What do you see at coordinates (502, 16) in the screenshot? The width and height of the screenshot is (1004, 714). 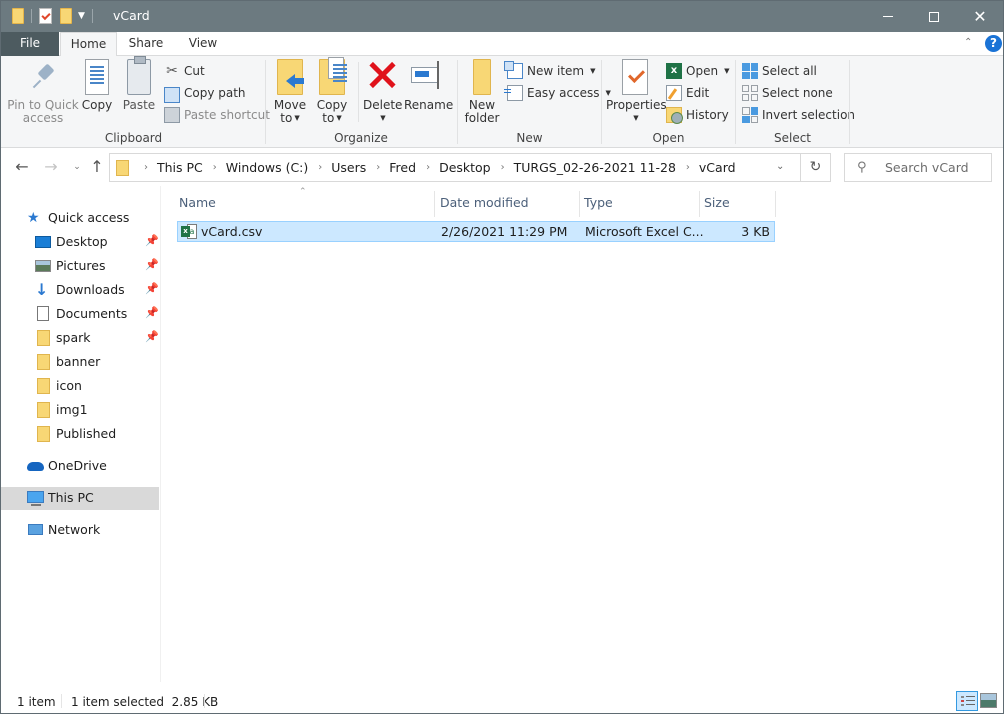 I see `title-bar: ▼ vCard ✕` at bounding box center [502, 16].